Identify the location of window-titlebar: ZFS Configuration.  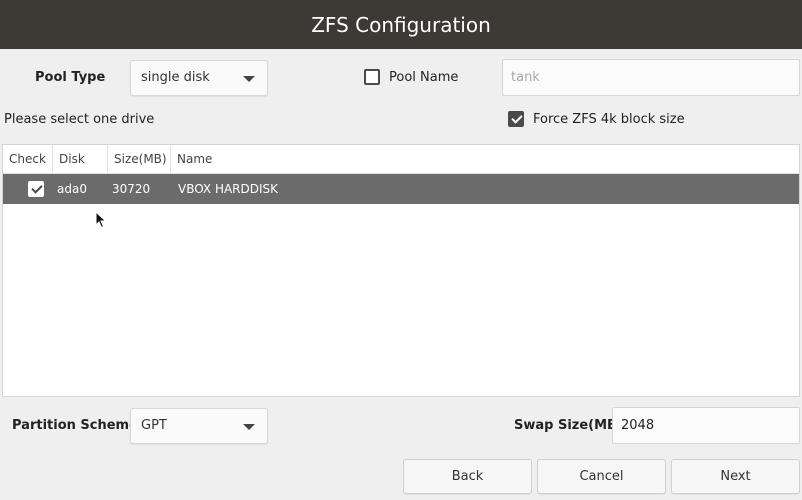
(401, 24).